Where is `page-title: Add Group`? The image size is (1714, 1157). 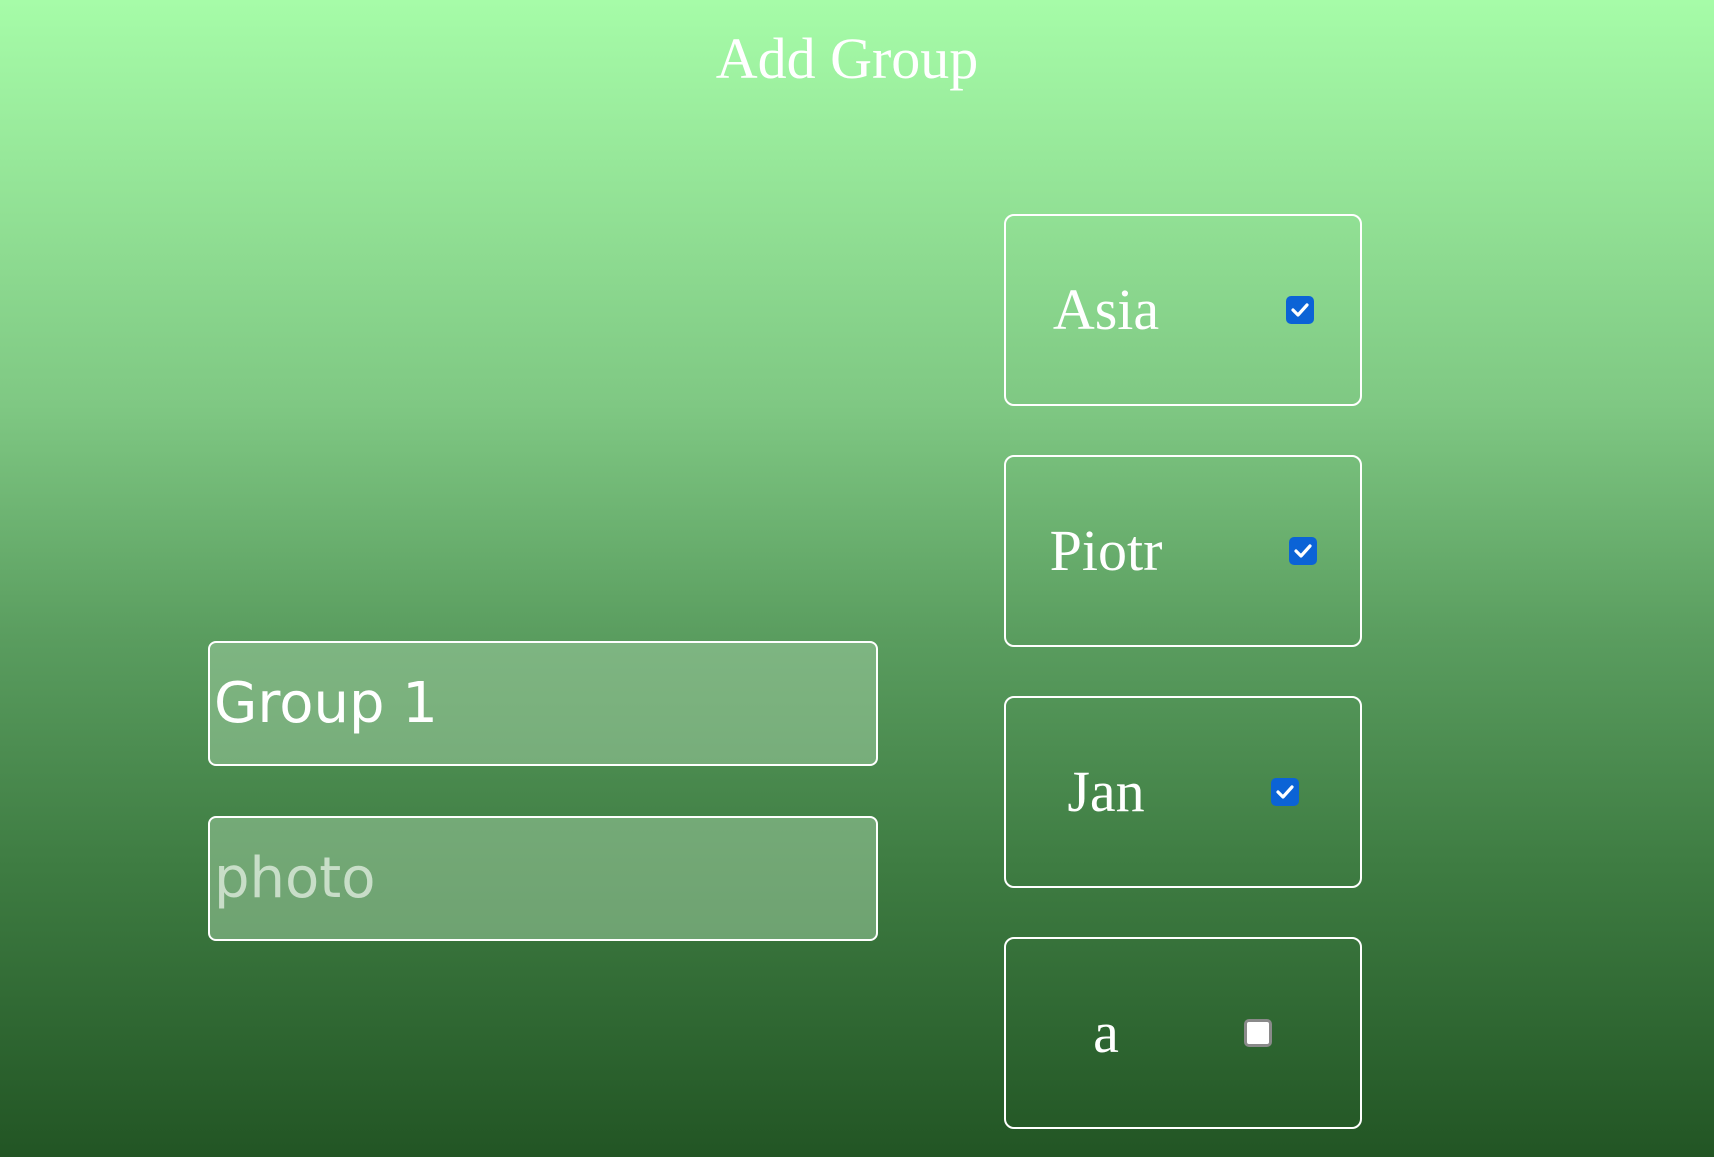 page-title: Add Group is located at coordinates (847, 58).